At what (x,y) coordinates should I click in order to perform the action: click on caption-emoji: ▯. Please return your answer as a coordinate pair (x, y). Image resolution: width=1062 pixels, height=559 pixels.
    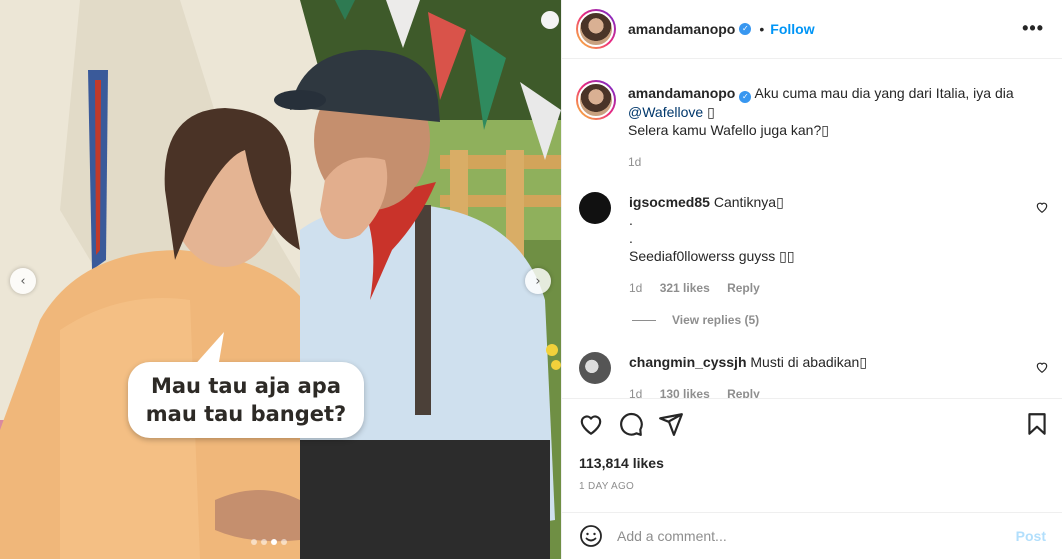
    Looking at the image, I should click on (711, 112).